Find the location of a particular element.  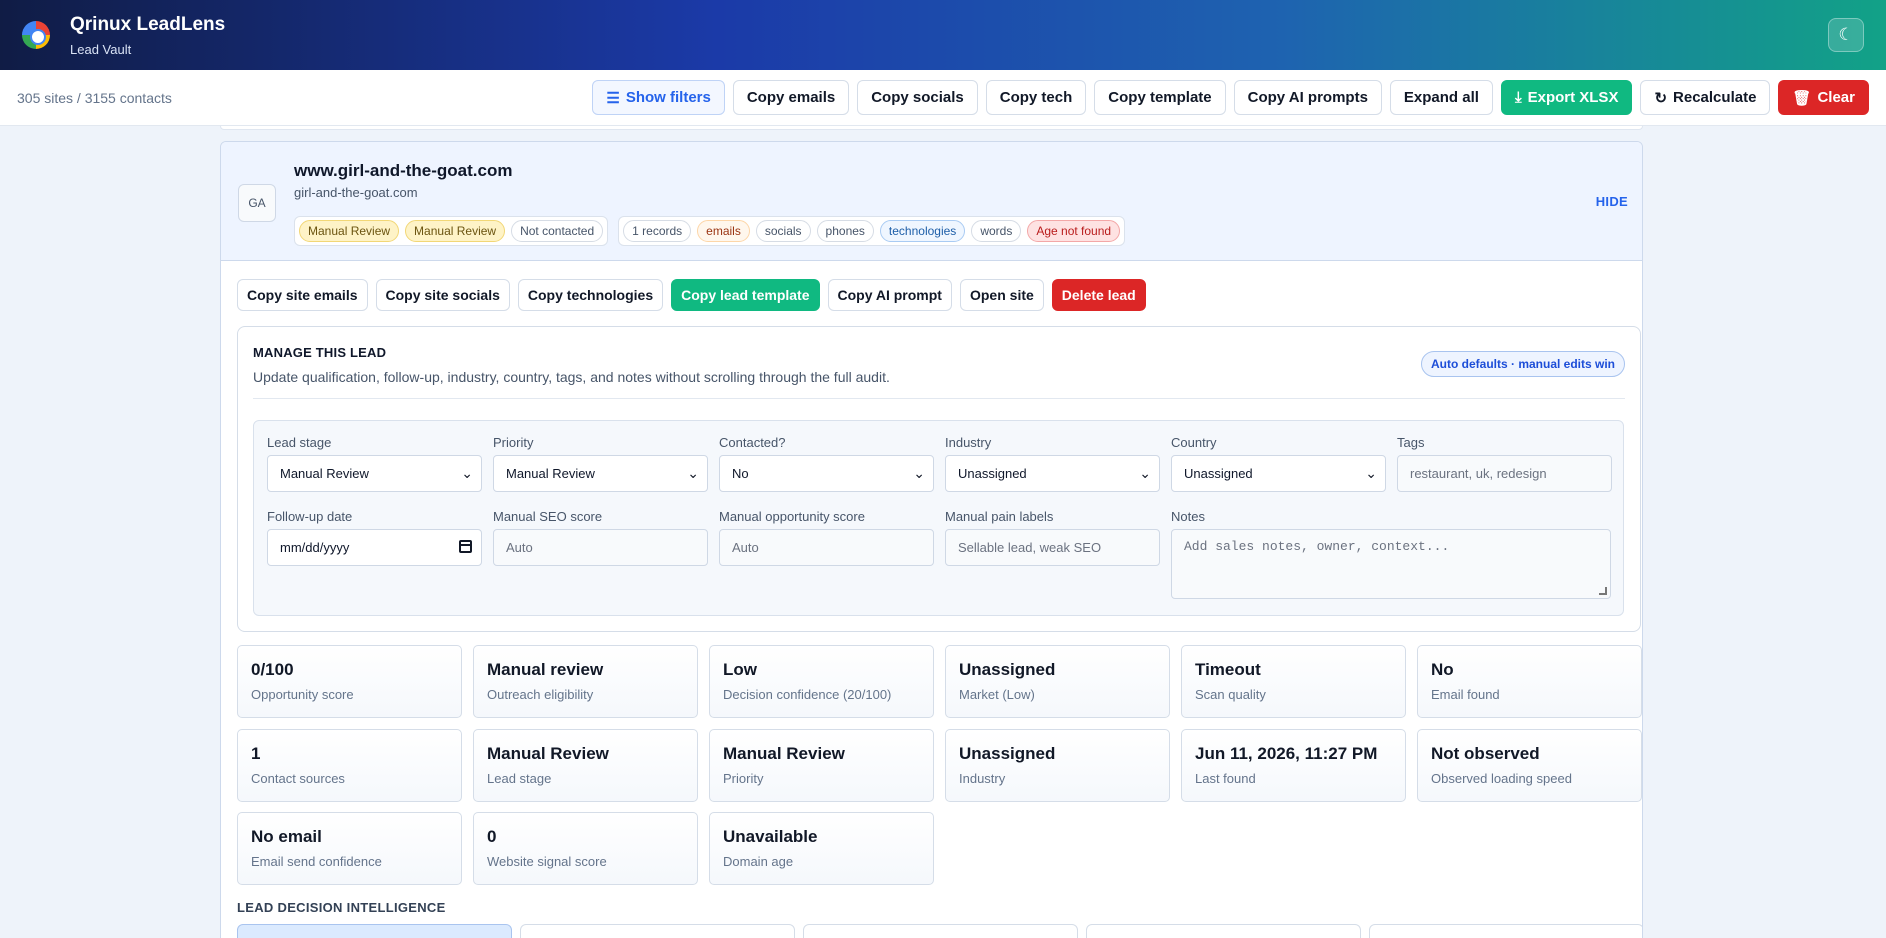

metric-label: Email send confidence is located at coordinates (316, 861).